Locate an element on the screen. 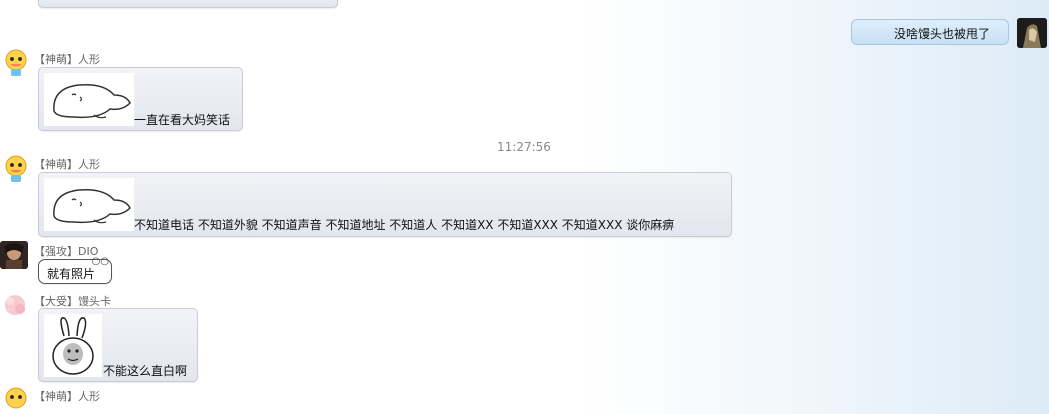 Image resolution: width=1049 pixels, height=414 pixels. decoration-icon: ○○ is located at coordinates (100, 261).